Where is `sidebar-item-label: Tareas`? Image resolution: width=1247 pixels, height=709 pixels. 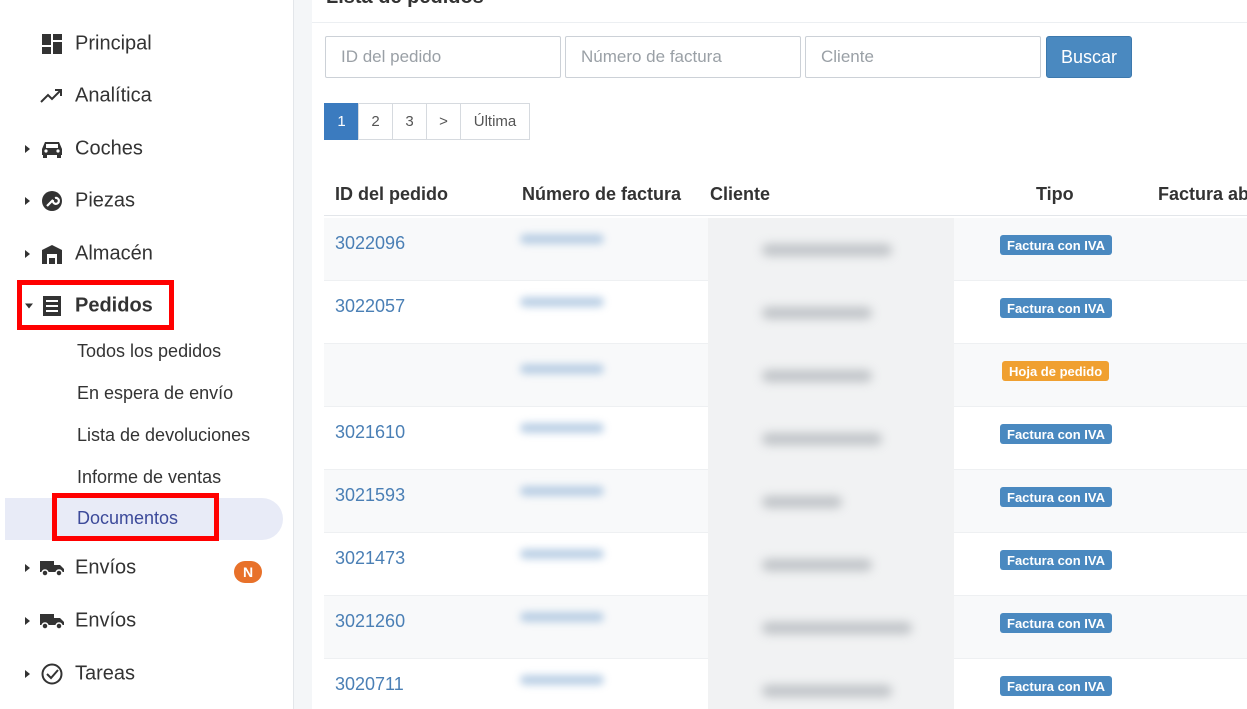 sidebar-item-label: Tareas is located at coordinates (105, 673).